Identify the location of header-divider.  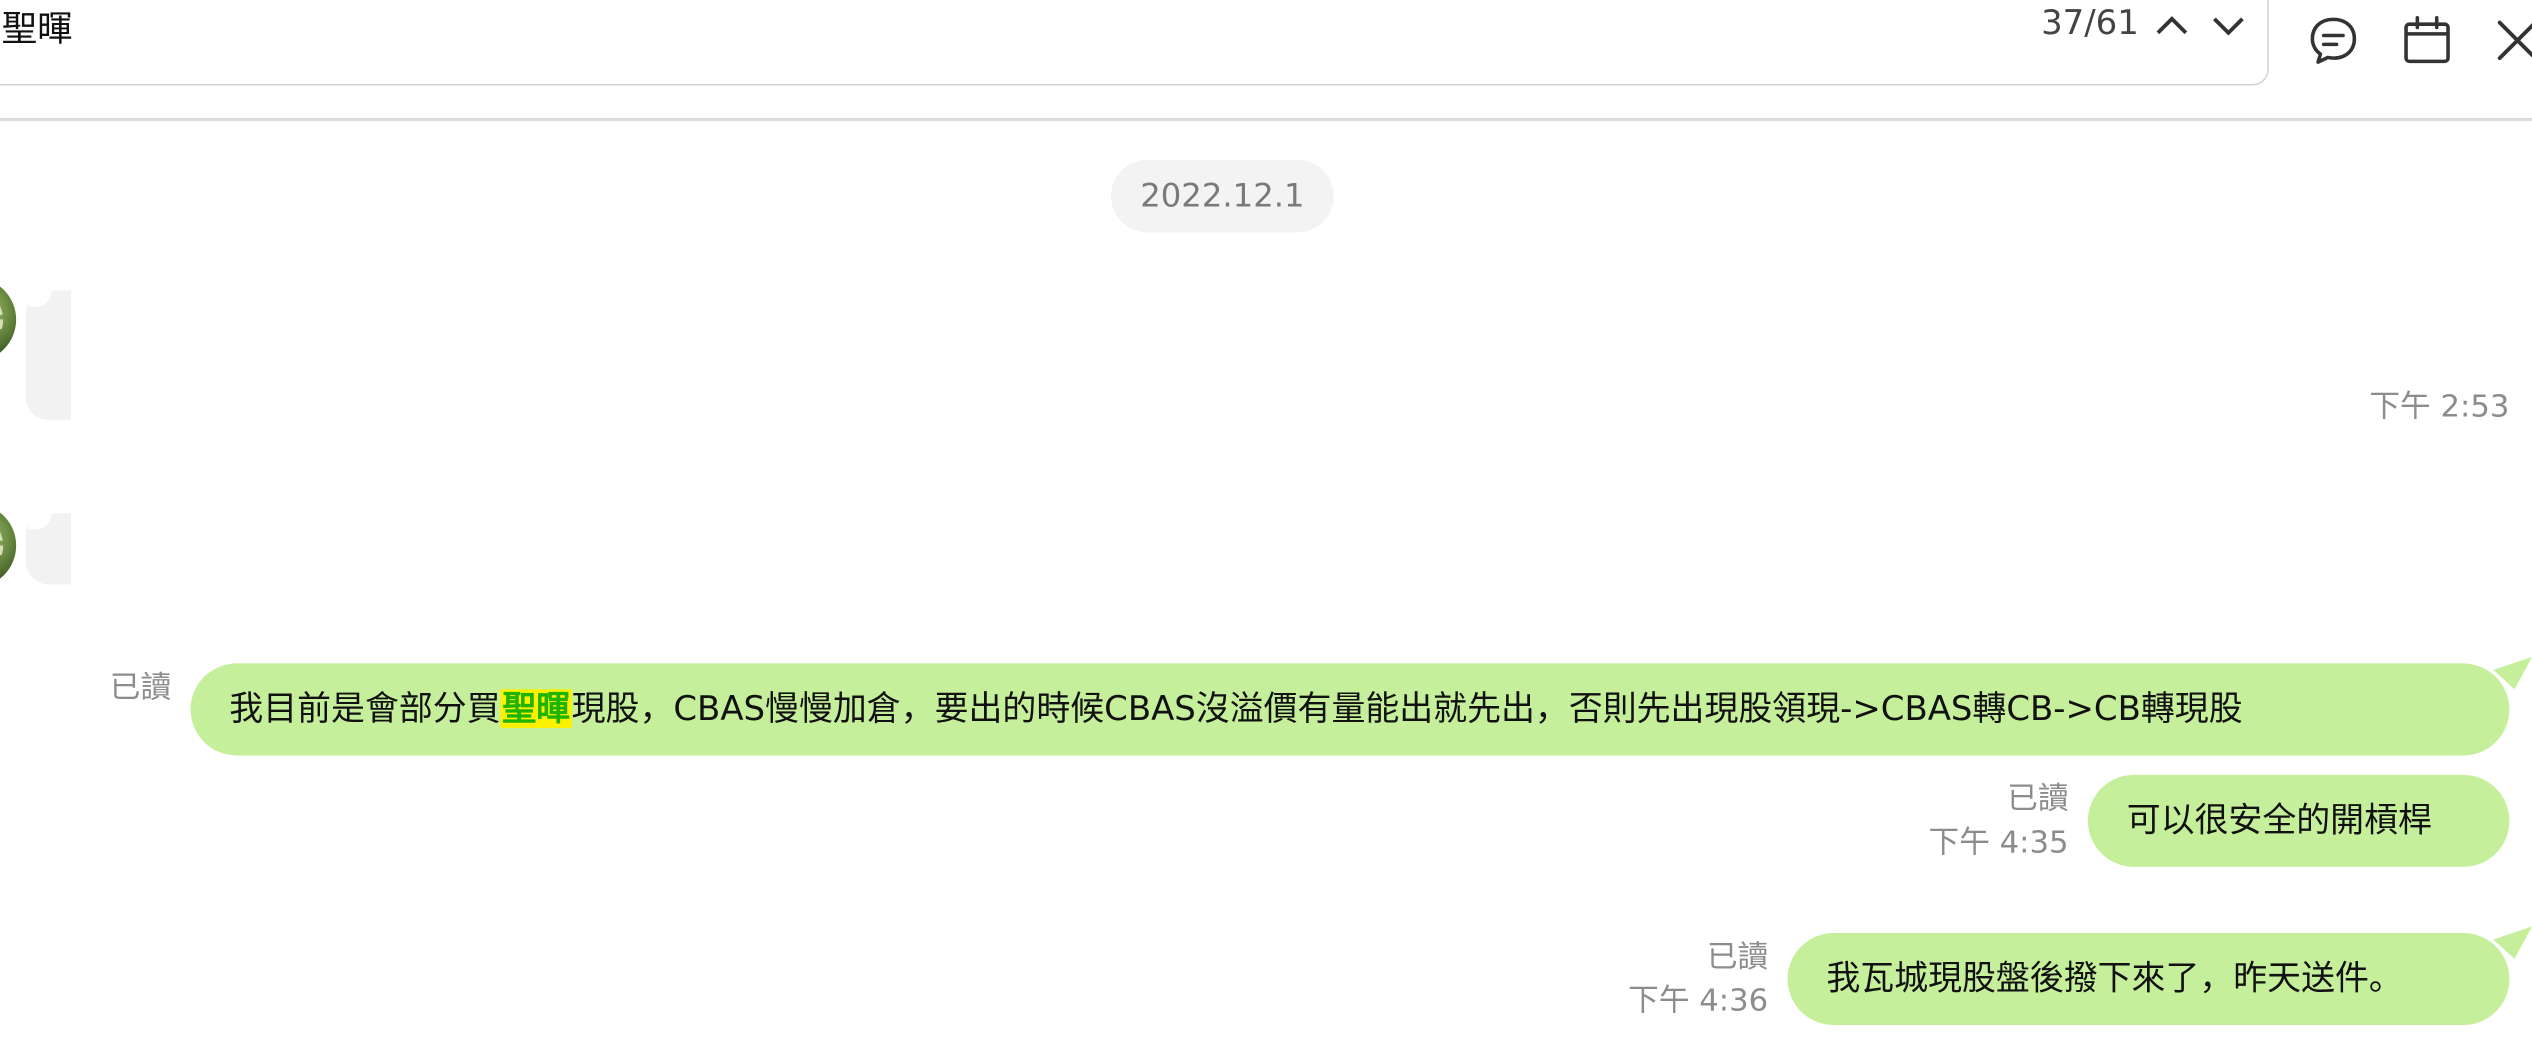
(1266, 119).